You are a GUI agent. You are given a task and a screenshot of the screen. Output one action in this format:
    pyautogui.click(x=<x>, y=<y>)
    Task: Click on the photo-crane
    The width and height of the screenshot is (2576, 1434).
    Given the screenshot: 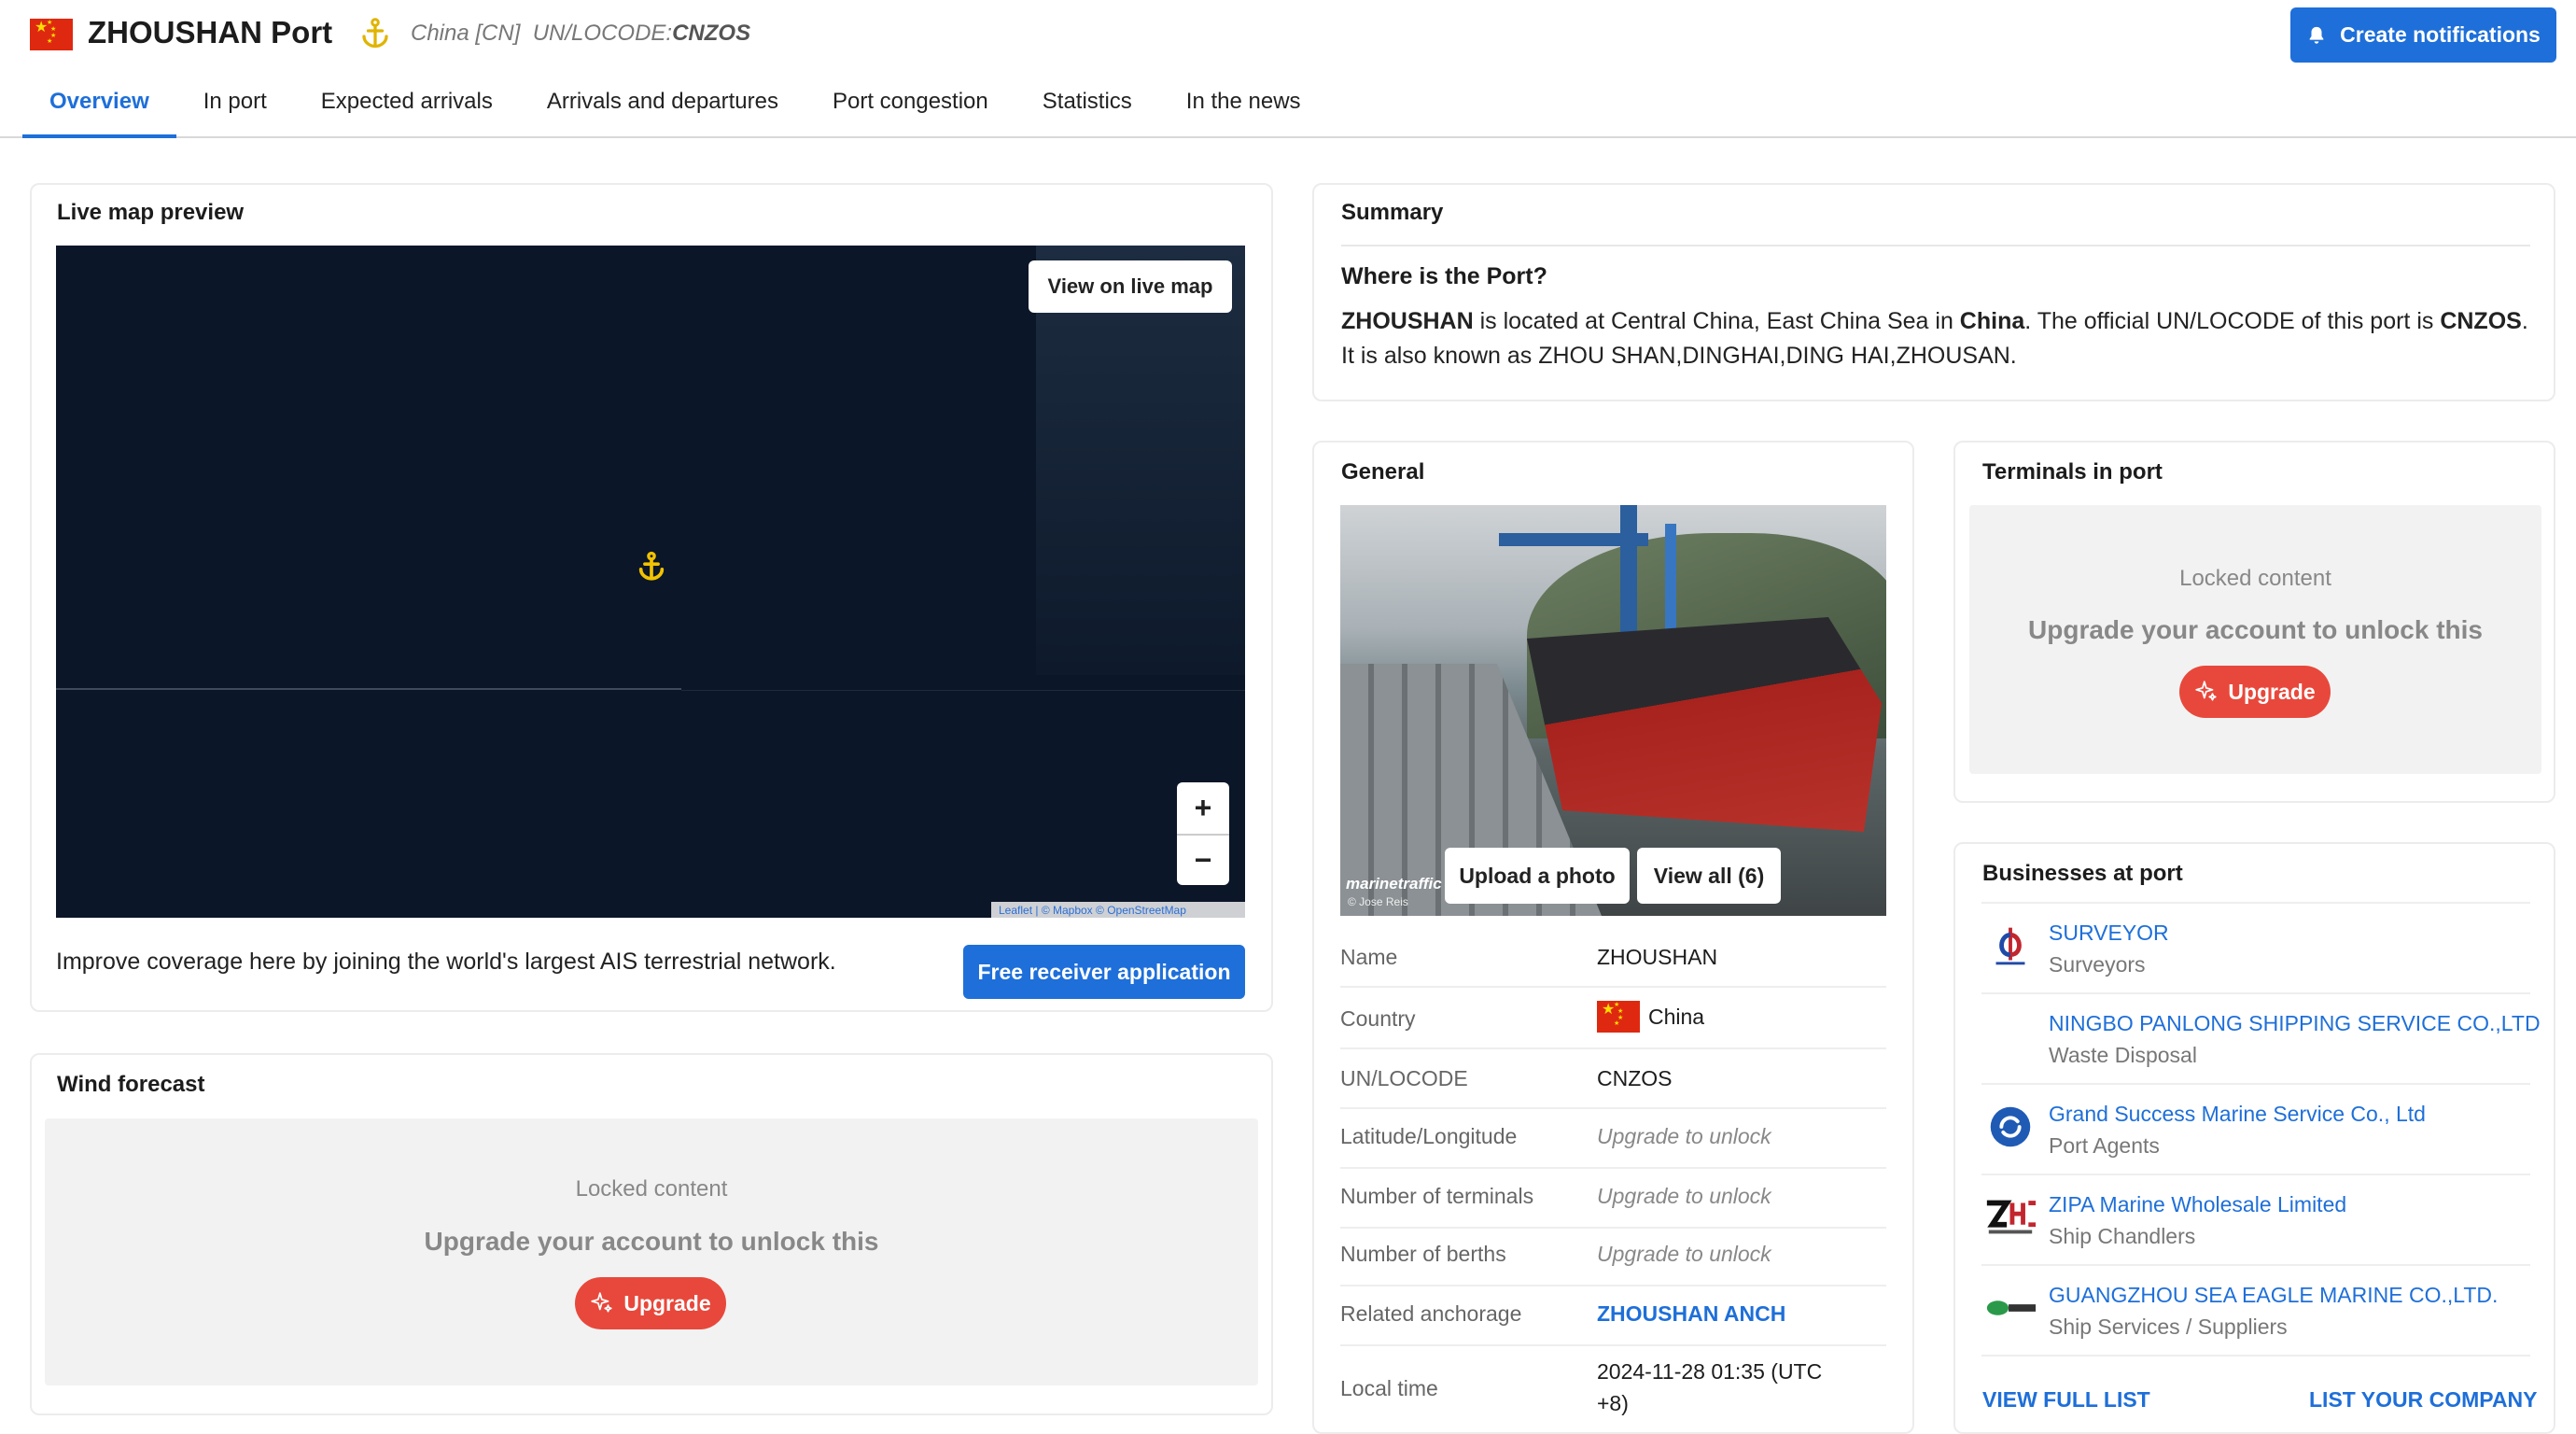 What is the action you would take?
    pyautogui.click(x=1573, y=539)
    